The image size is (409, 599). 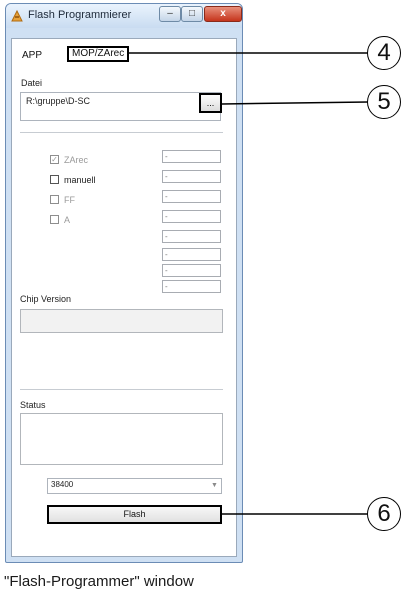 I want to click on callout-4: 4, so click(x=384, y=53).